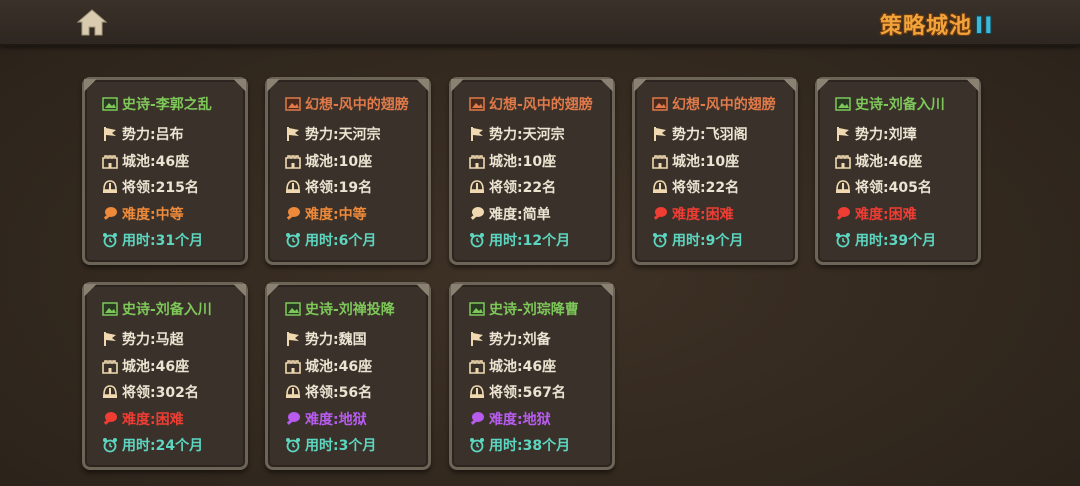 The width and height of the screenshot is (1080, 486). Describe the element at coordinates (517, 392) in the screenshot. I see `generals-row: 将领: 567名` at that location.